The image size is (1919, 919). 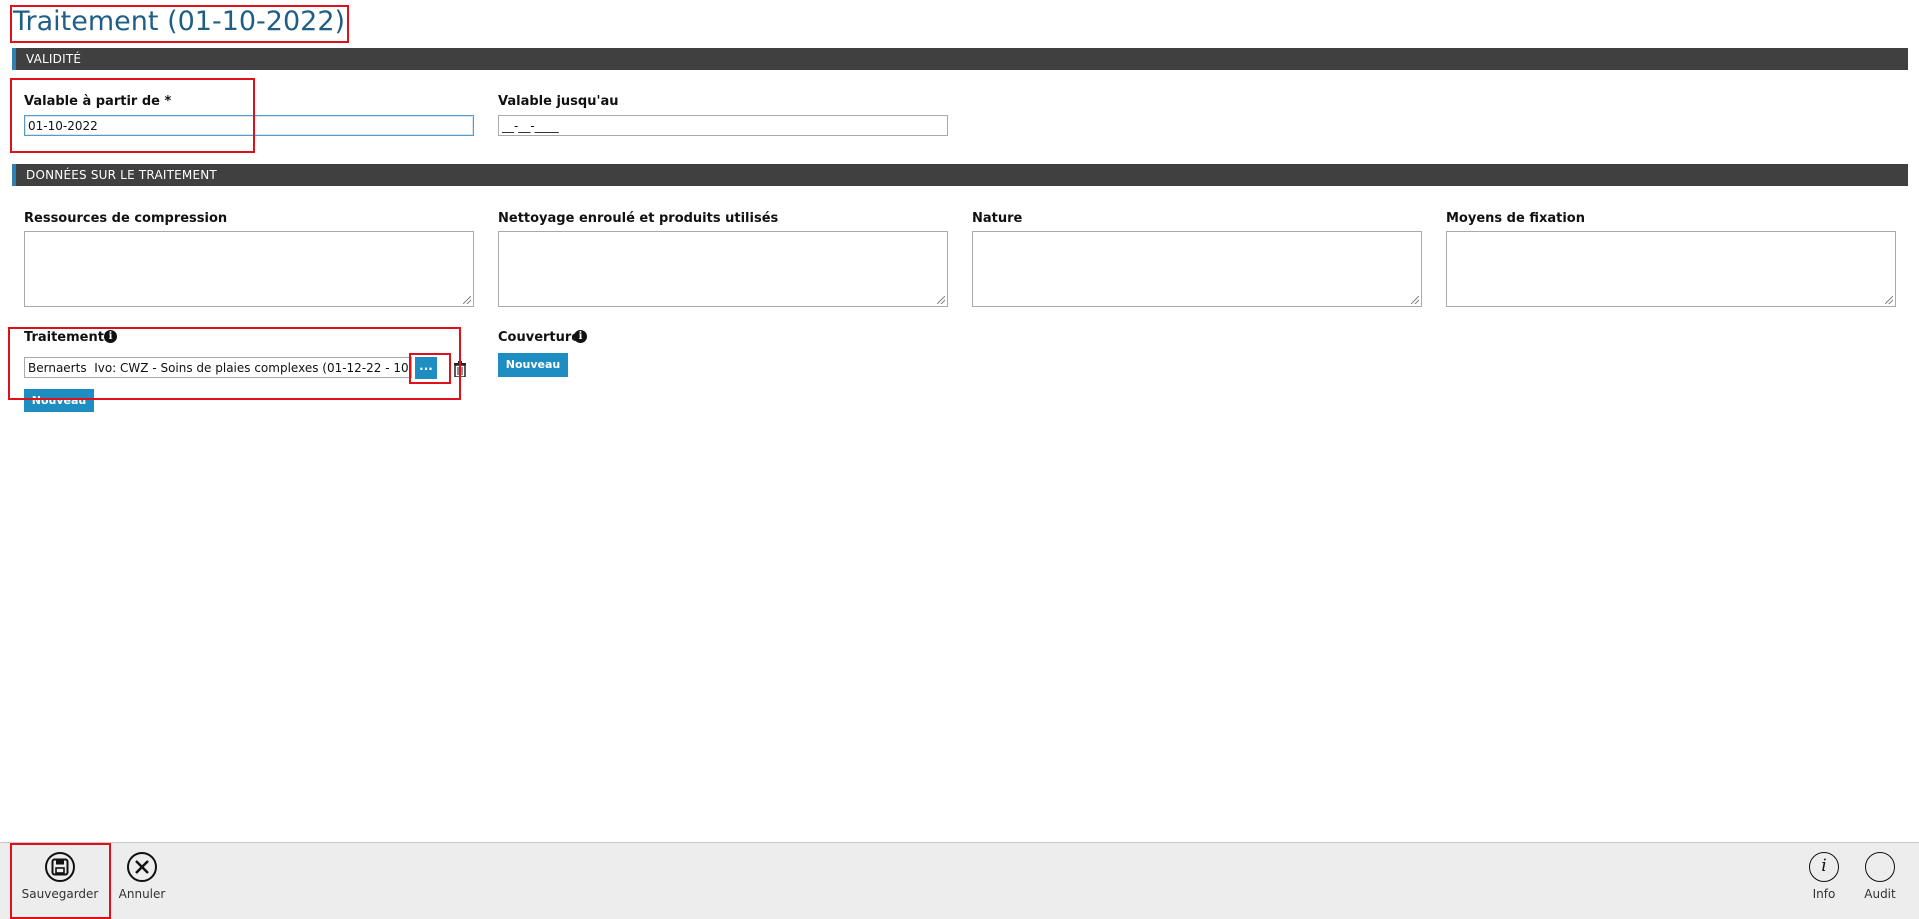 What do you see at coordinates (1197, 269) in the screenshot?
I see `nature-textarea` at bounding box center [1197, 269].